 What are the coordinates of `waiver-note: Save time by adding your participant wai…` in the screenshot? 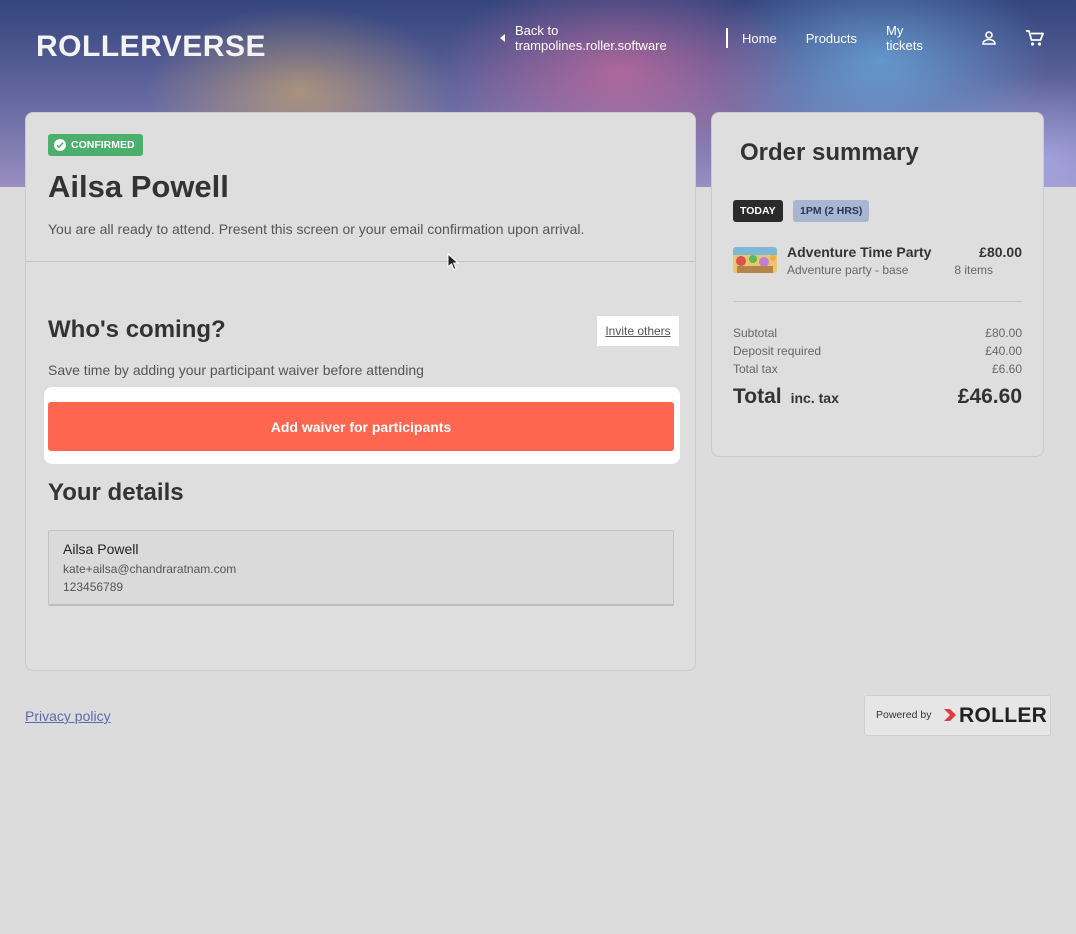 It's located at (236, 370).